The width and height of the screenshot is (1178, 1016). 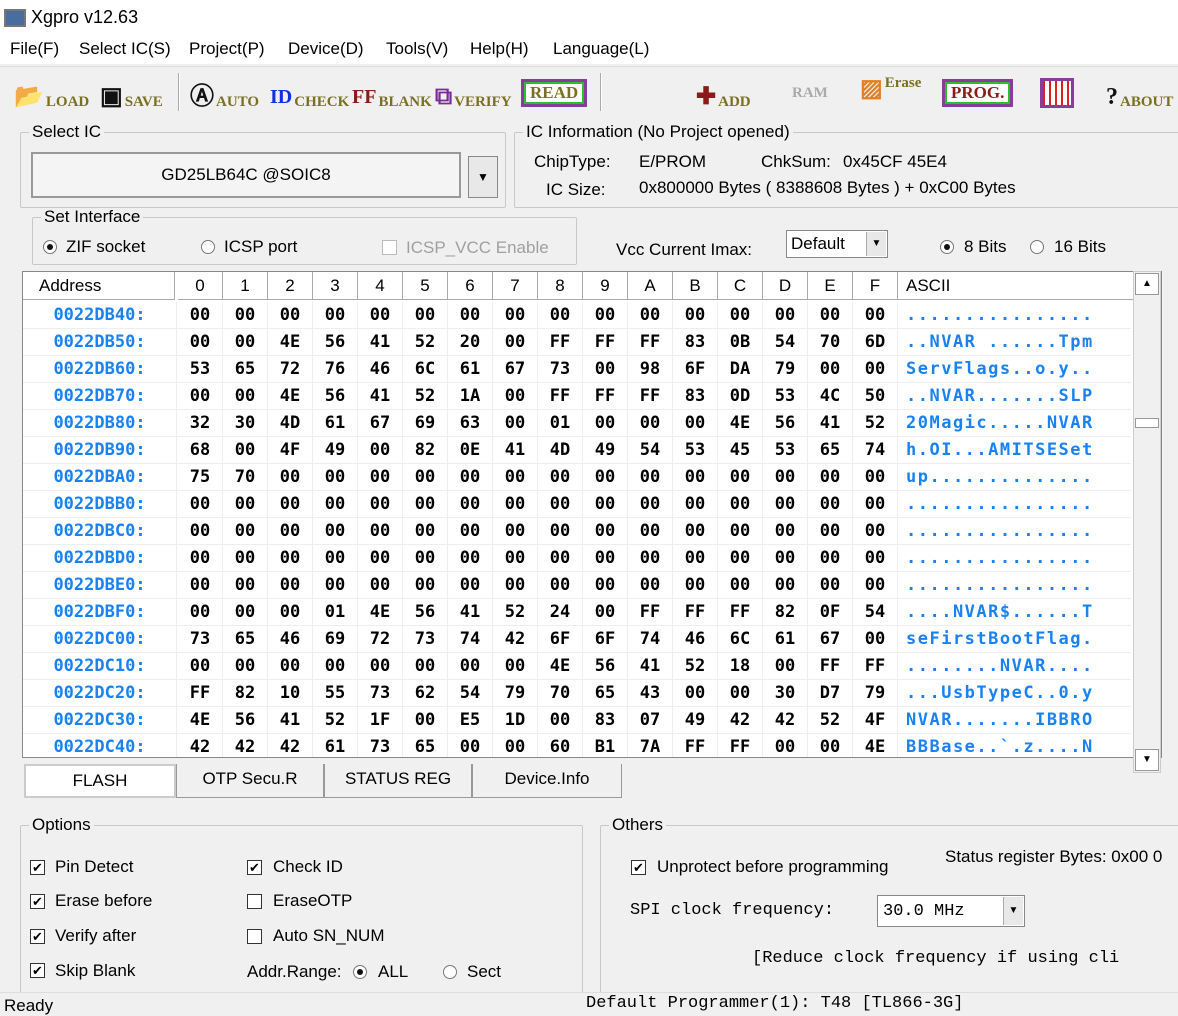 I want to click on hex-byte-cell: 1F, so click(x=380, y=720).